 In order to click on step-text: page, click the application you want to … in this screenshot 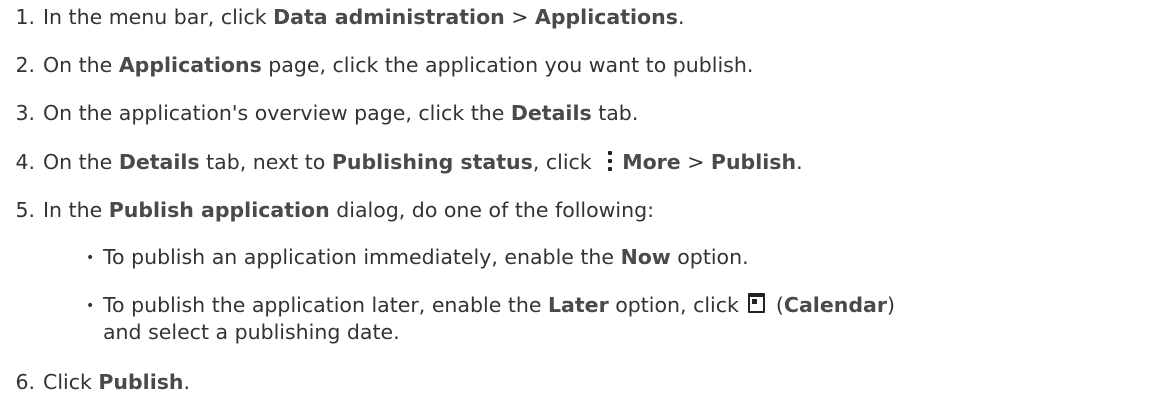, I will do `click(507, 65)`.